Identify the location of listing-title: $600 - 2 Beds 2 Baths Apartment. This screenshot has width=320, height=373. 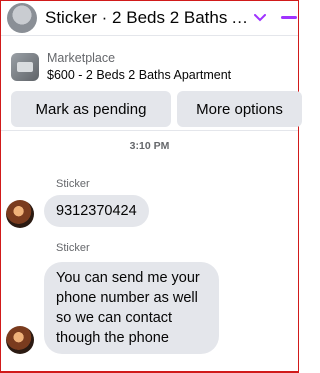
(139, 75).